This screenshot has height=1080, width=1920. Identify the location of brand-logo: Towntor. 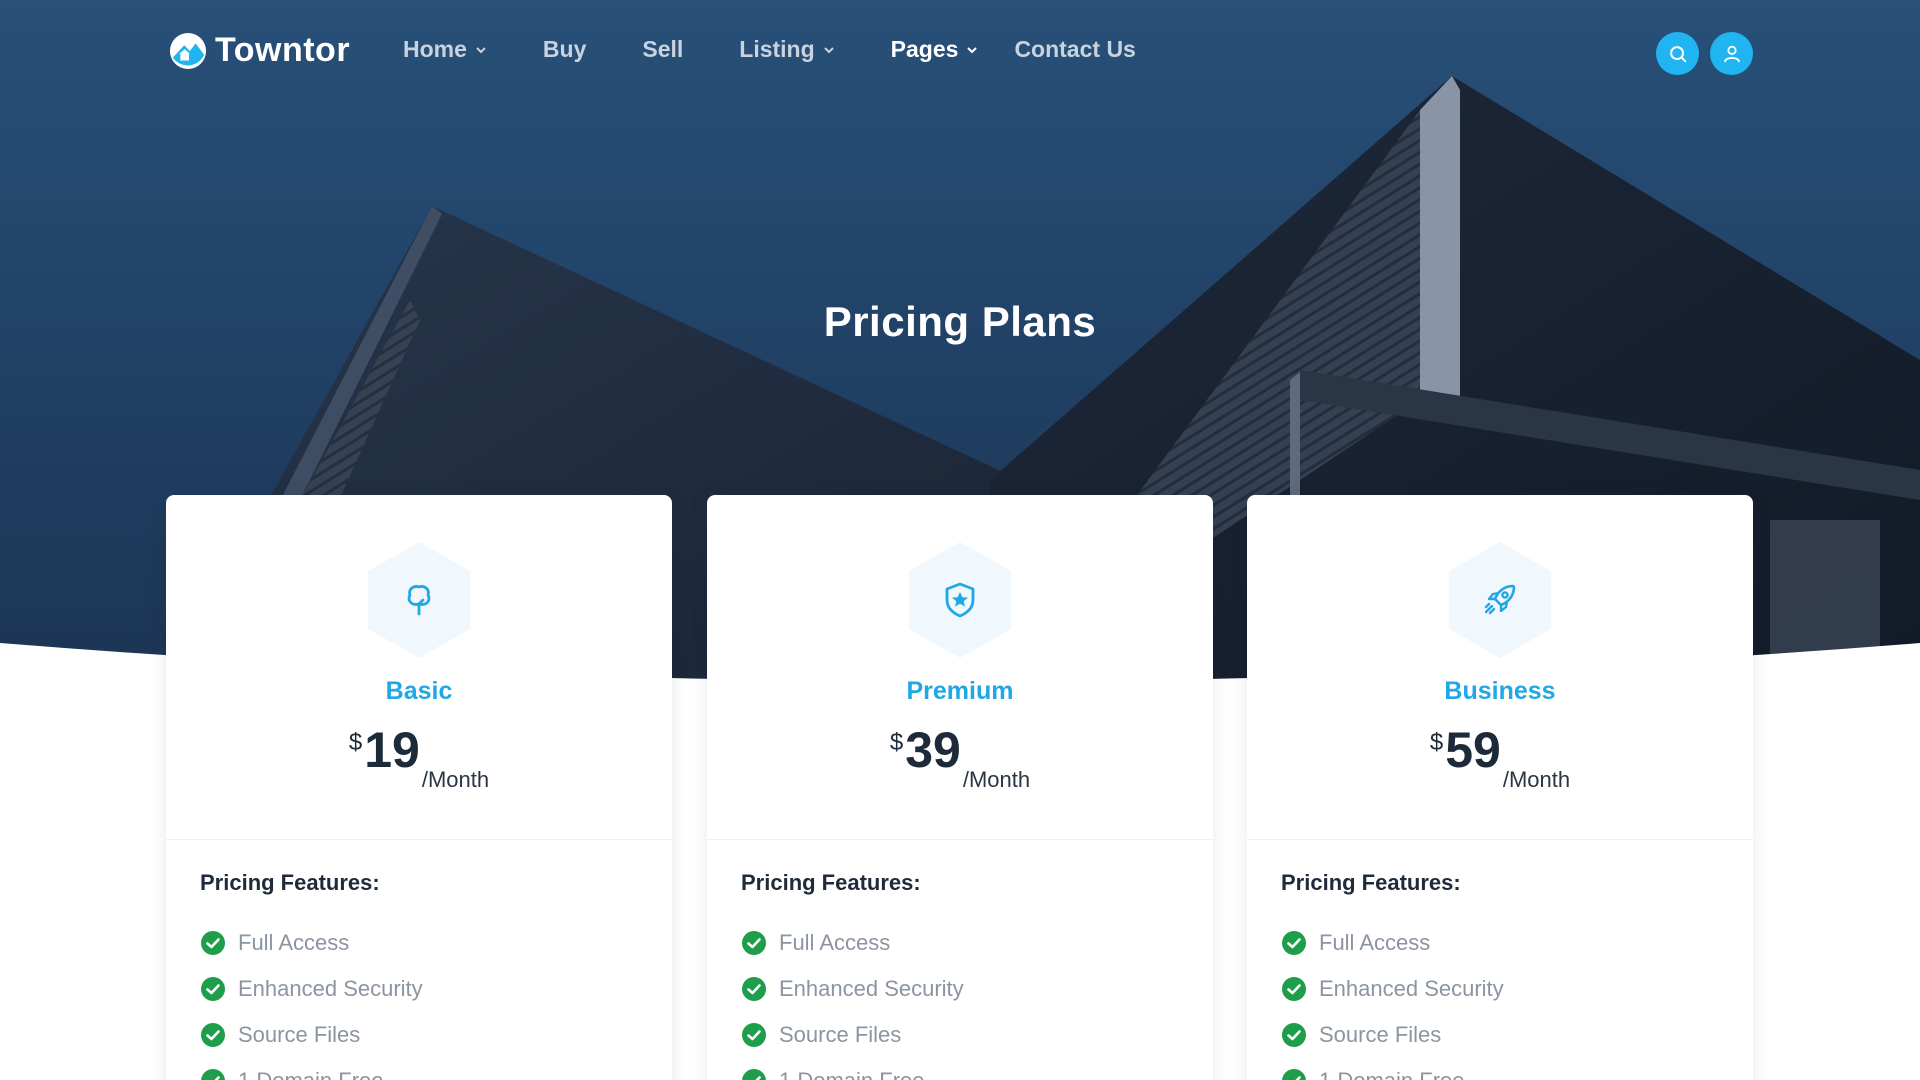
(259, 50).